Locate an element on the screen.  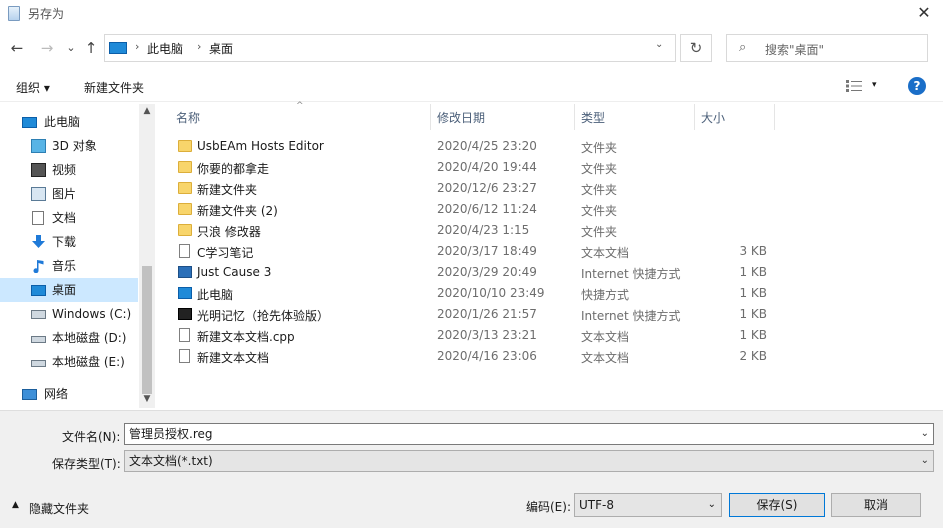
nav-item-label: Windows (C:) is located at coordinates (92, 314).